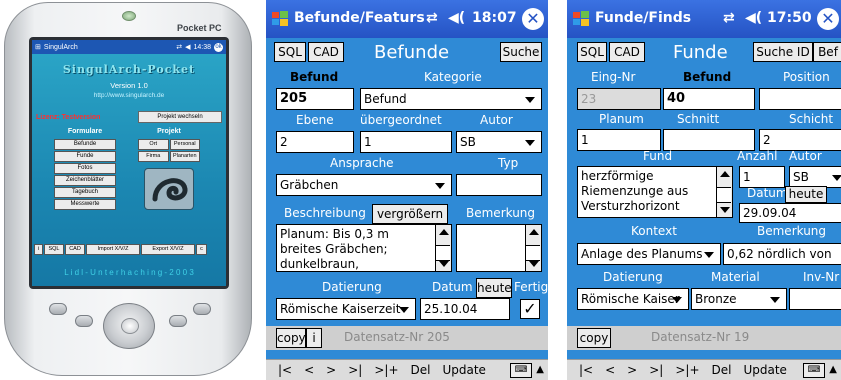 Image resolution: width=841 pixels, height=380 pixels. What do you see at coordinates (85, 144) in the screenshot?
I see `form-button-befunde: Befunde` at bounding box center [85, 144].